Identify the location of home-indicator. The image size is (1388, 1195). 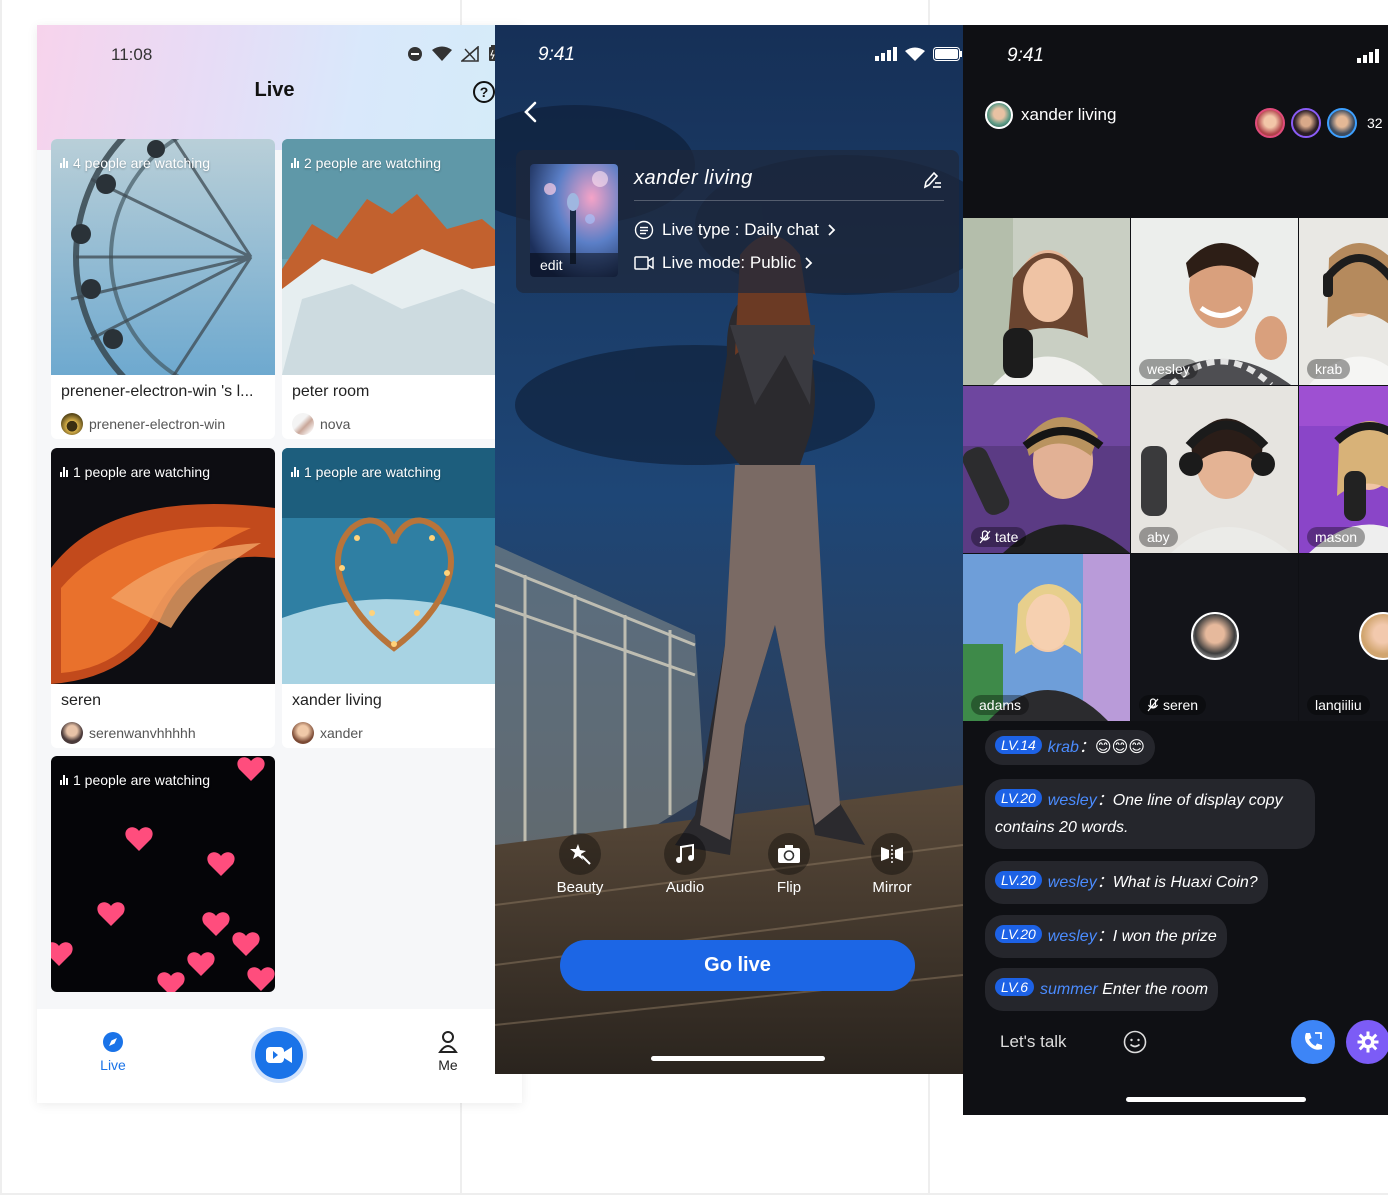
(1216, 1099).